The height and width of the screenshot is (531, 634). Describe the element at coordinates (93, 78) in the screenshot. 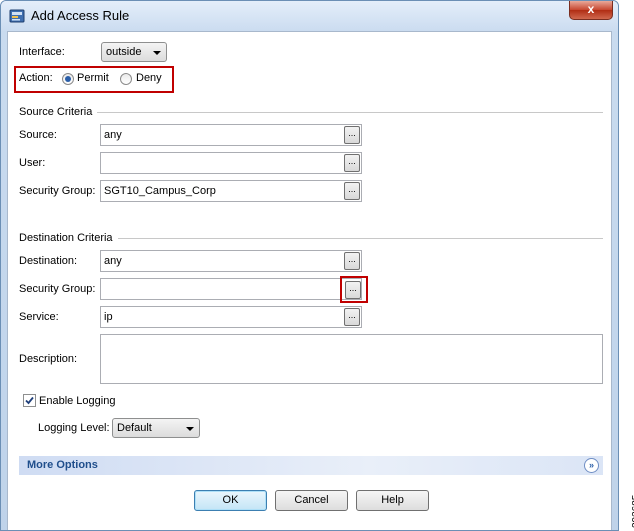

I see `permit-label: Permit` at that location.